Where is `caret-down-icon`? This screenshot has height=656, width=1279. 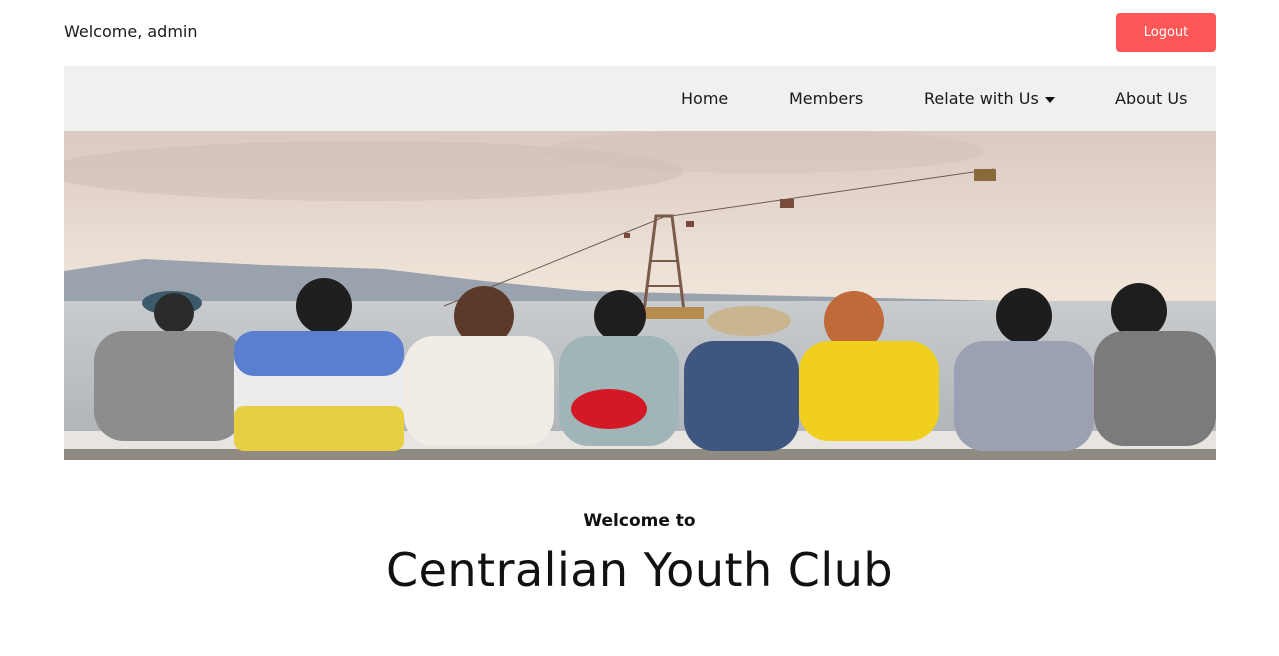 caret-down-icon is located at coordinates (1049, 99).